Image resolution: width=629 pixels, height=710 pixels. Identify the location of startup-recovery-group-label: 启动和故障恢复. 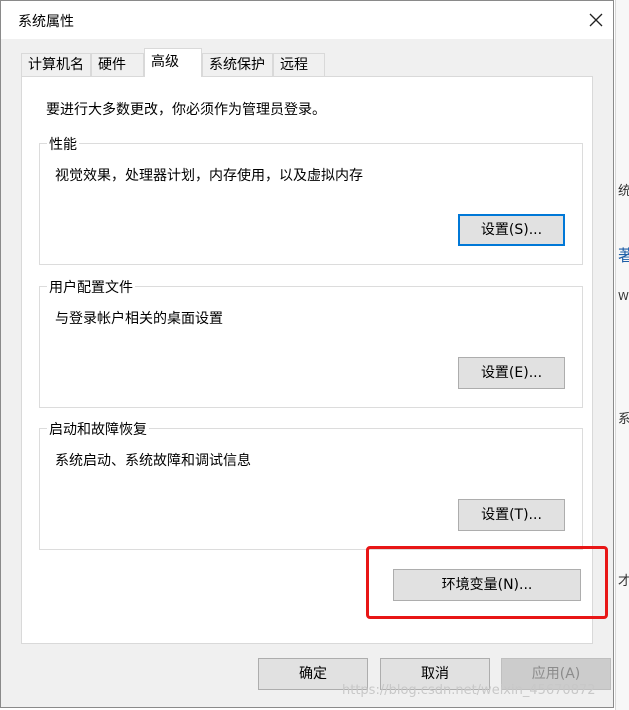
(98, 429).